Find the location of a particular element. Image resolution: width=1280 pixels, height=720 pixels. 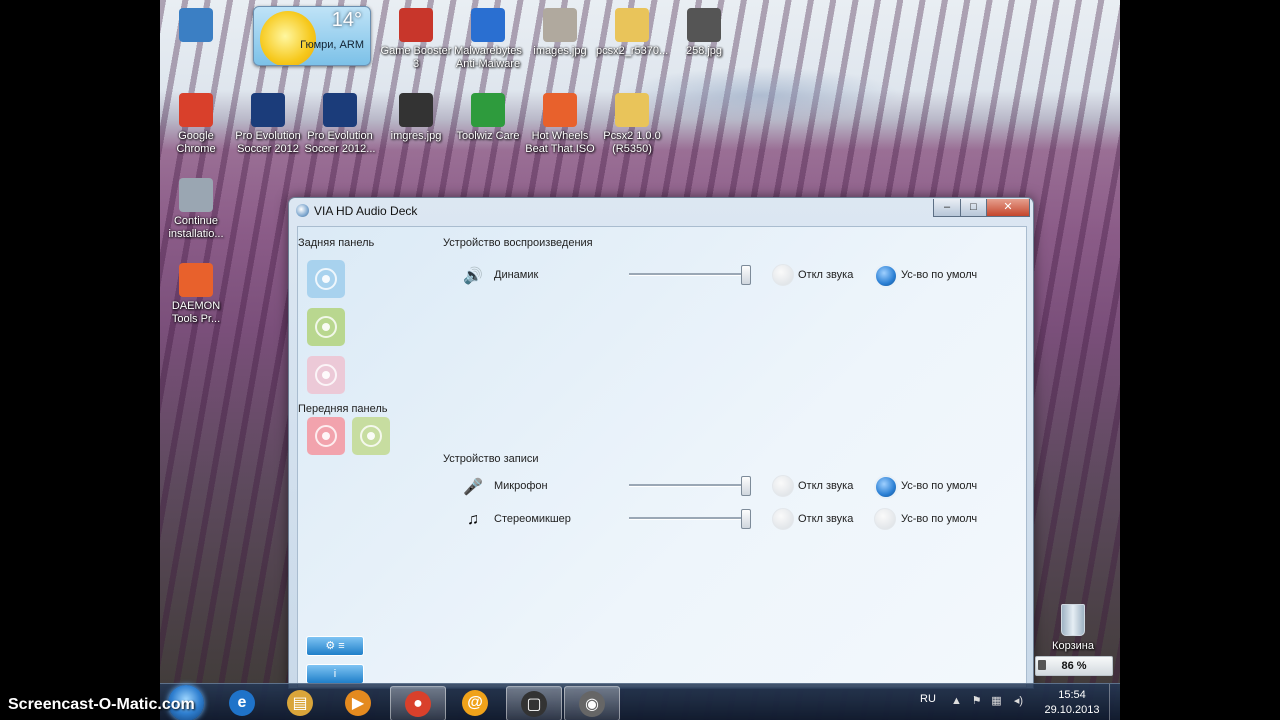

playback-header: Устройство воспроизведения is located at coordinates (518, 243).